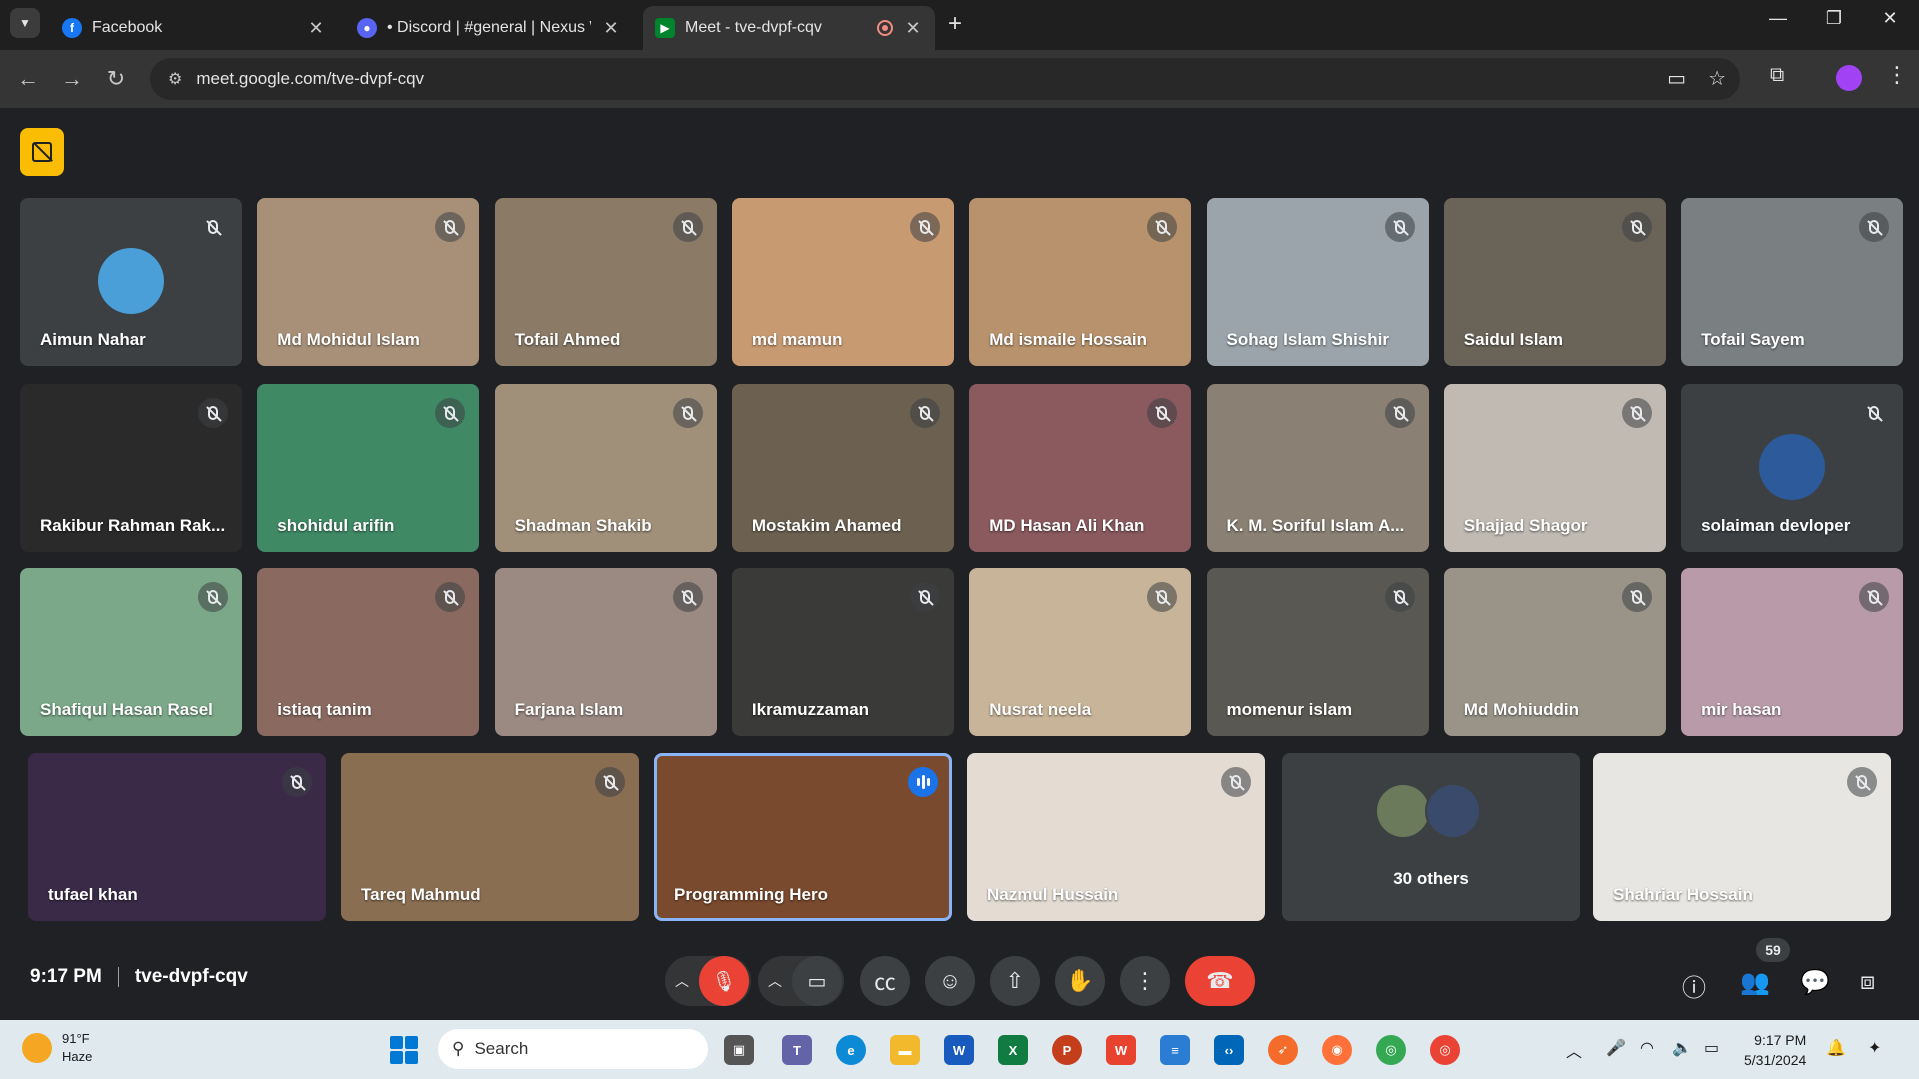 Image resolution: width=1919 pixels, height=1079 pixels. I want to click on chat-icon: 💬, so click(1815, 982).